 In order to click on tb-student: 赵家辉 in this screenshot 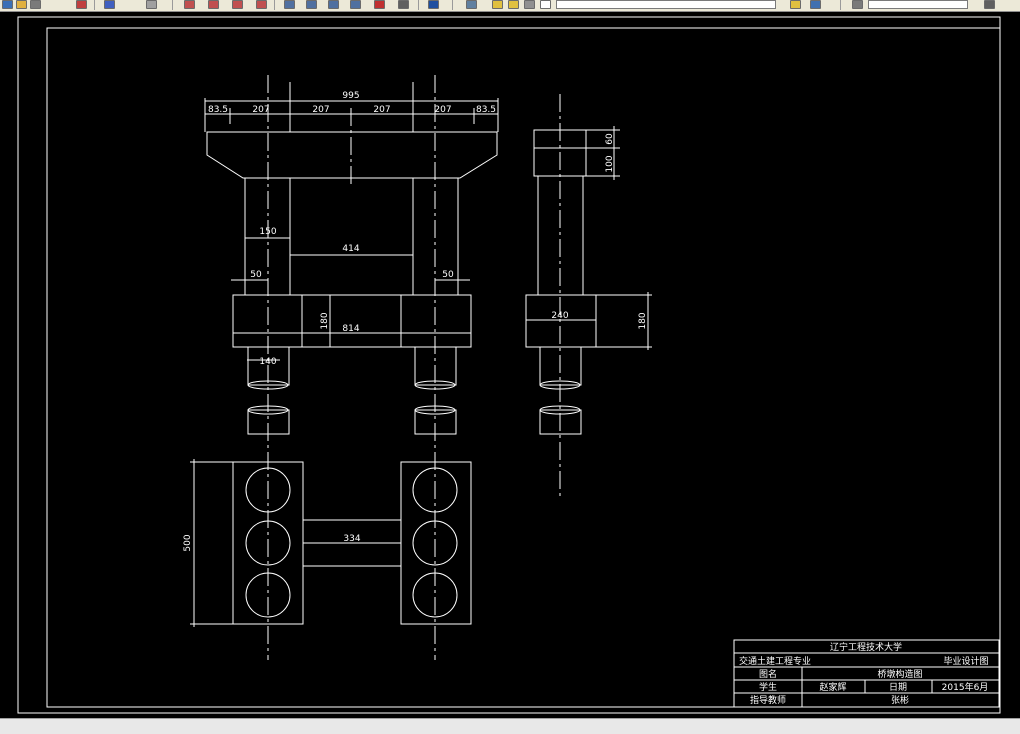, I will do `click(832, 687)`.